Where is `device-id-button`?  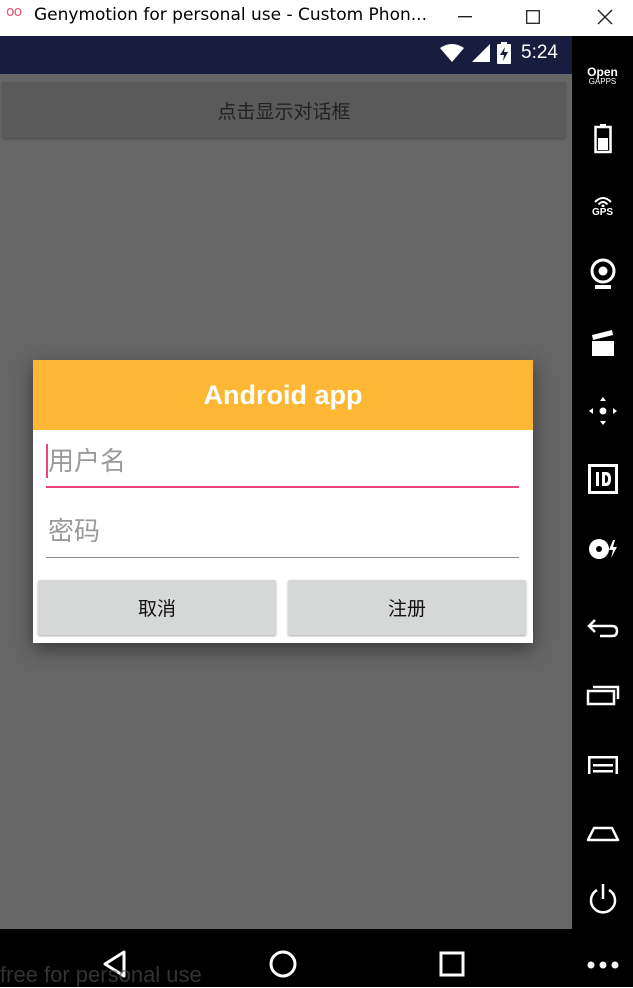
device-id-button is located at coordinates (602, 479).